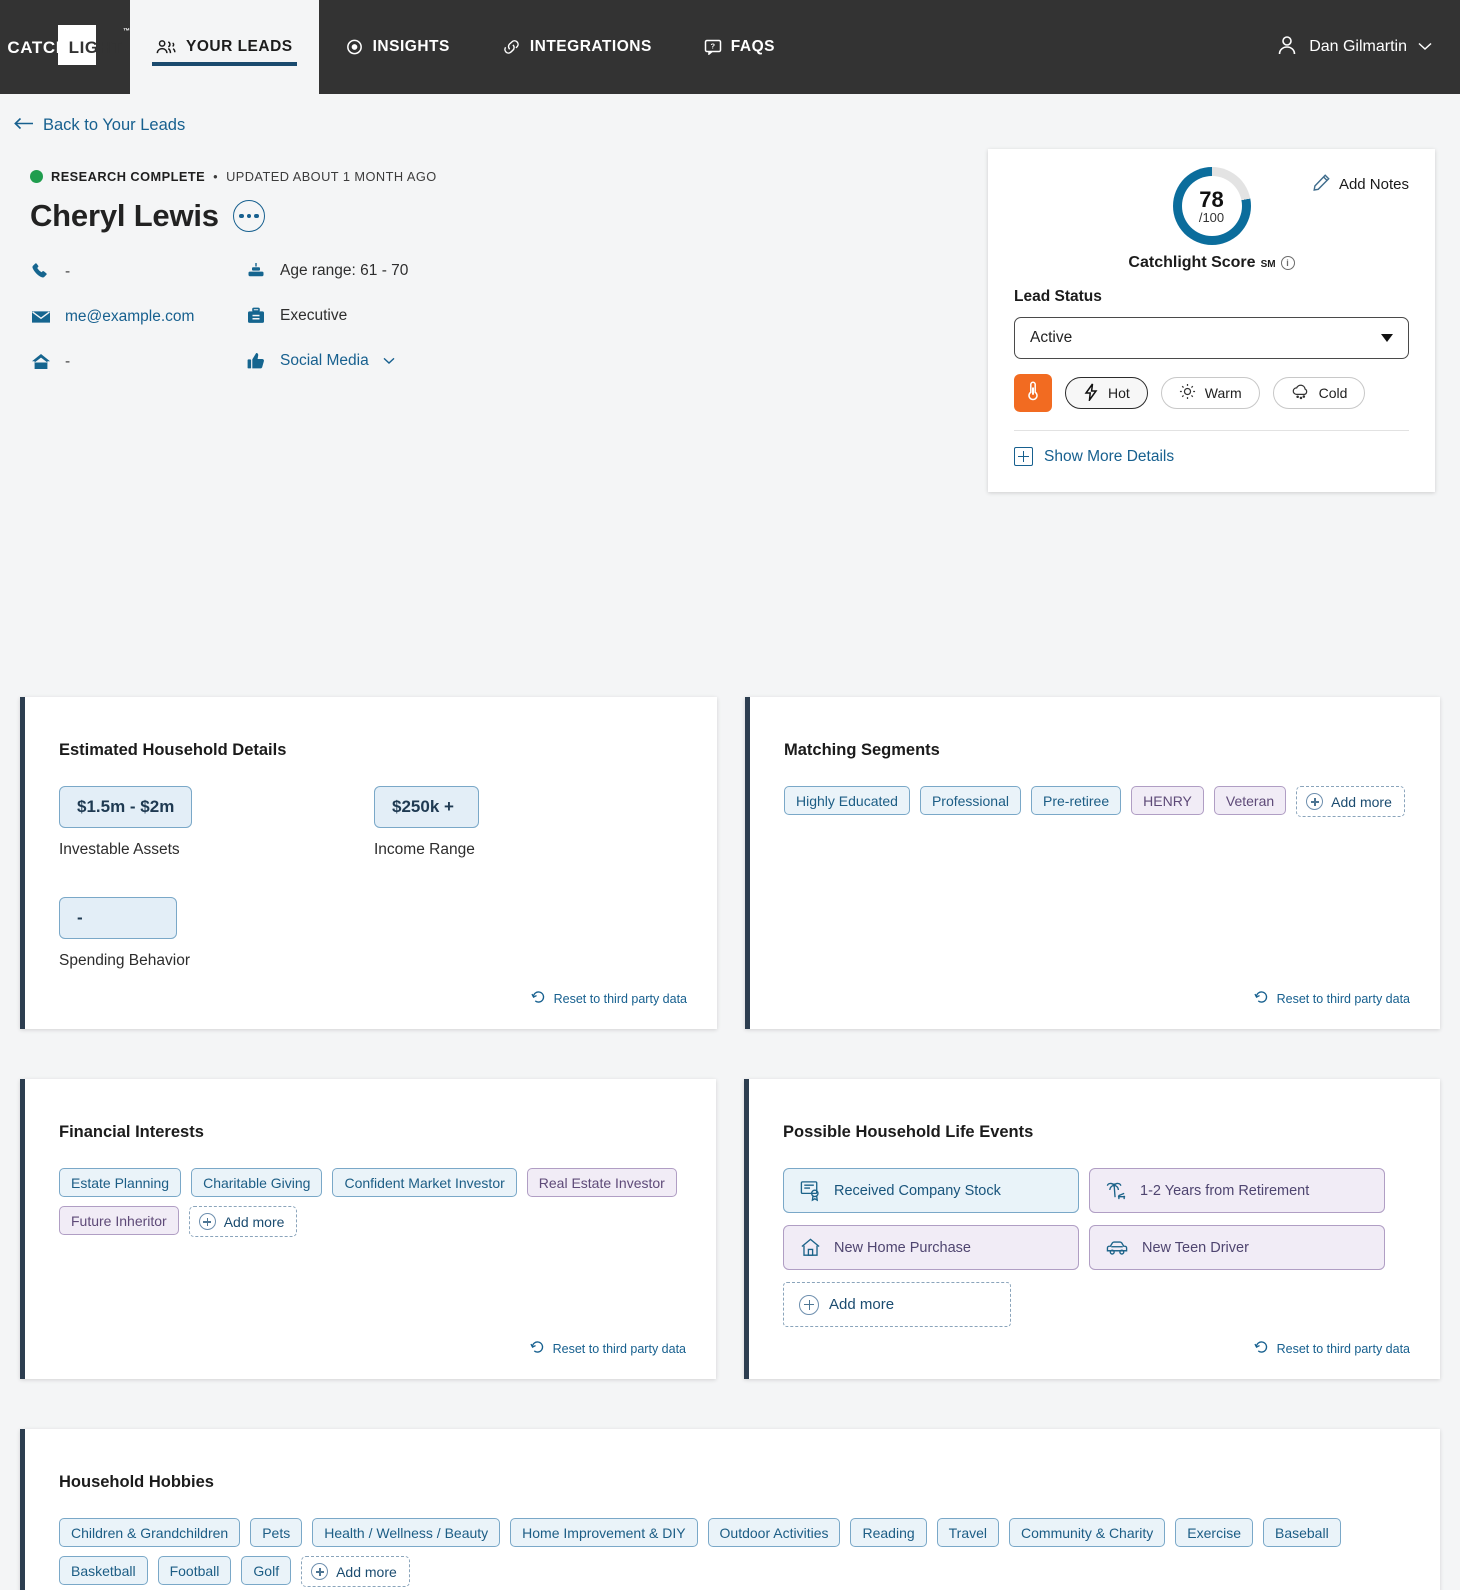 The image size is (1460, 1590). I want to click on financial-chip: Charitable Giving, so click(257, 1182).